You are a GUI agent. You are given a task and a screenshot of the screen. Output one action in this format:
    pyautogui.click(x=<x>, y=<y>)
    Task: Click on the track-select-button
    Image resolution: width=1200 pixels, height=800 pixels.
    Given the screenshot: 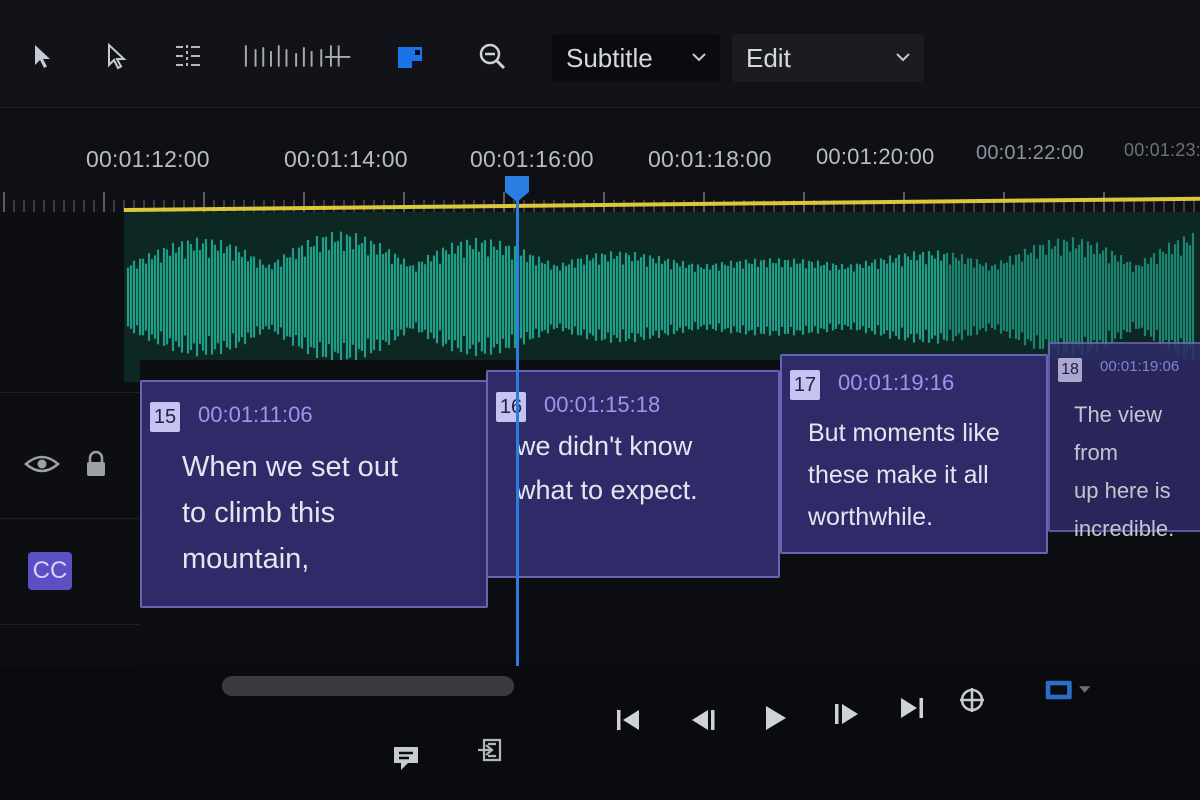 What is the action you would take?
    pyautogui.click(x=116, y=56)
    